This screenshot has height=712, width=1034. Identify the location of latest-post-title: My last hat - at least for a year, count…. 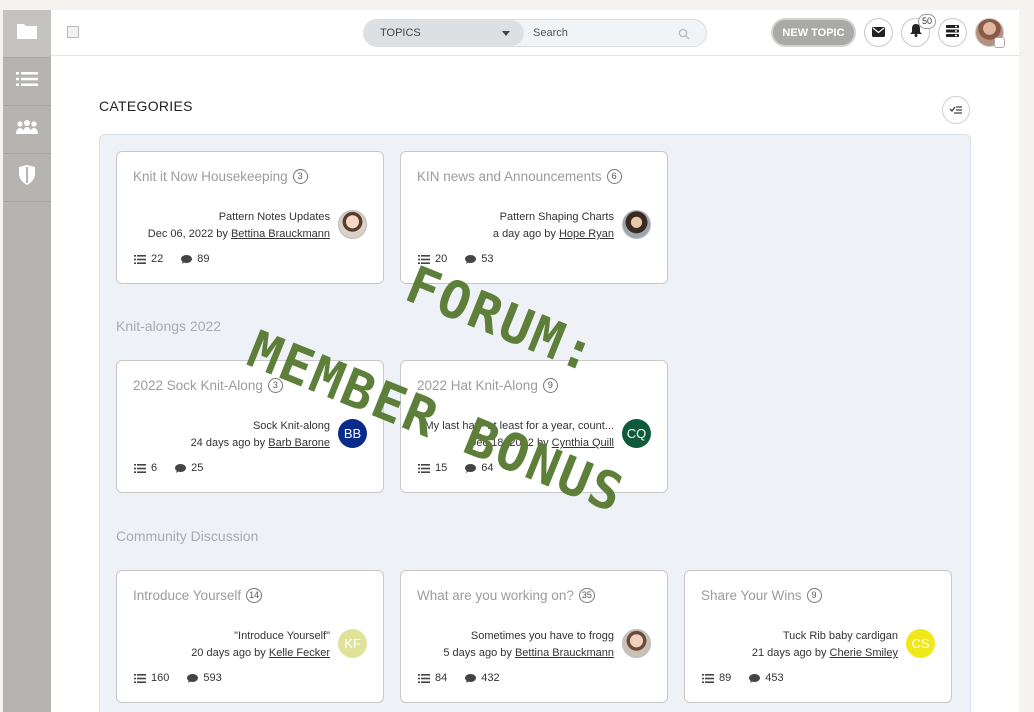
(519, 426).